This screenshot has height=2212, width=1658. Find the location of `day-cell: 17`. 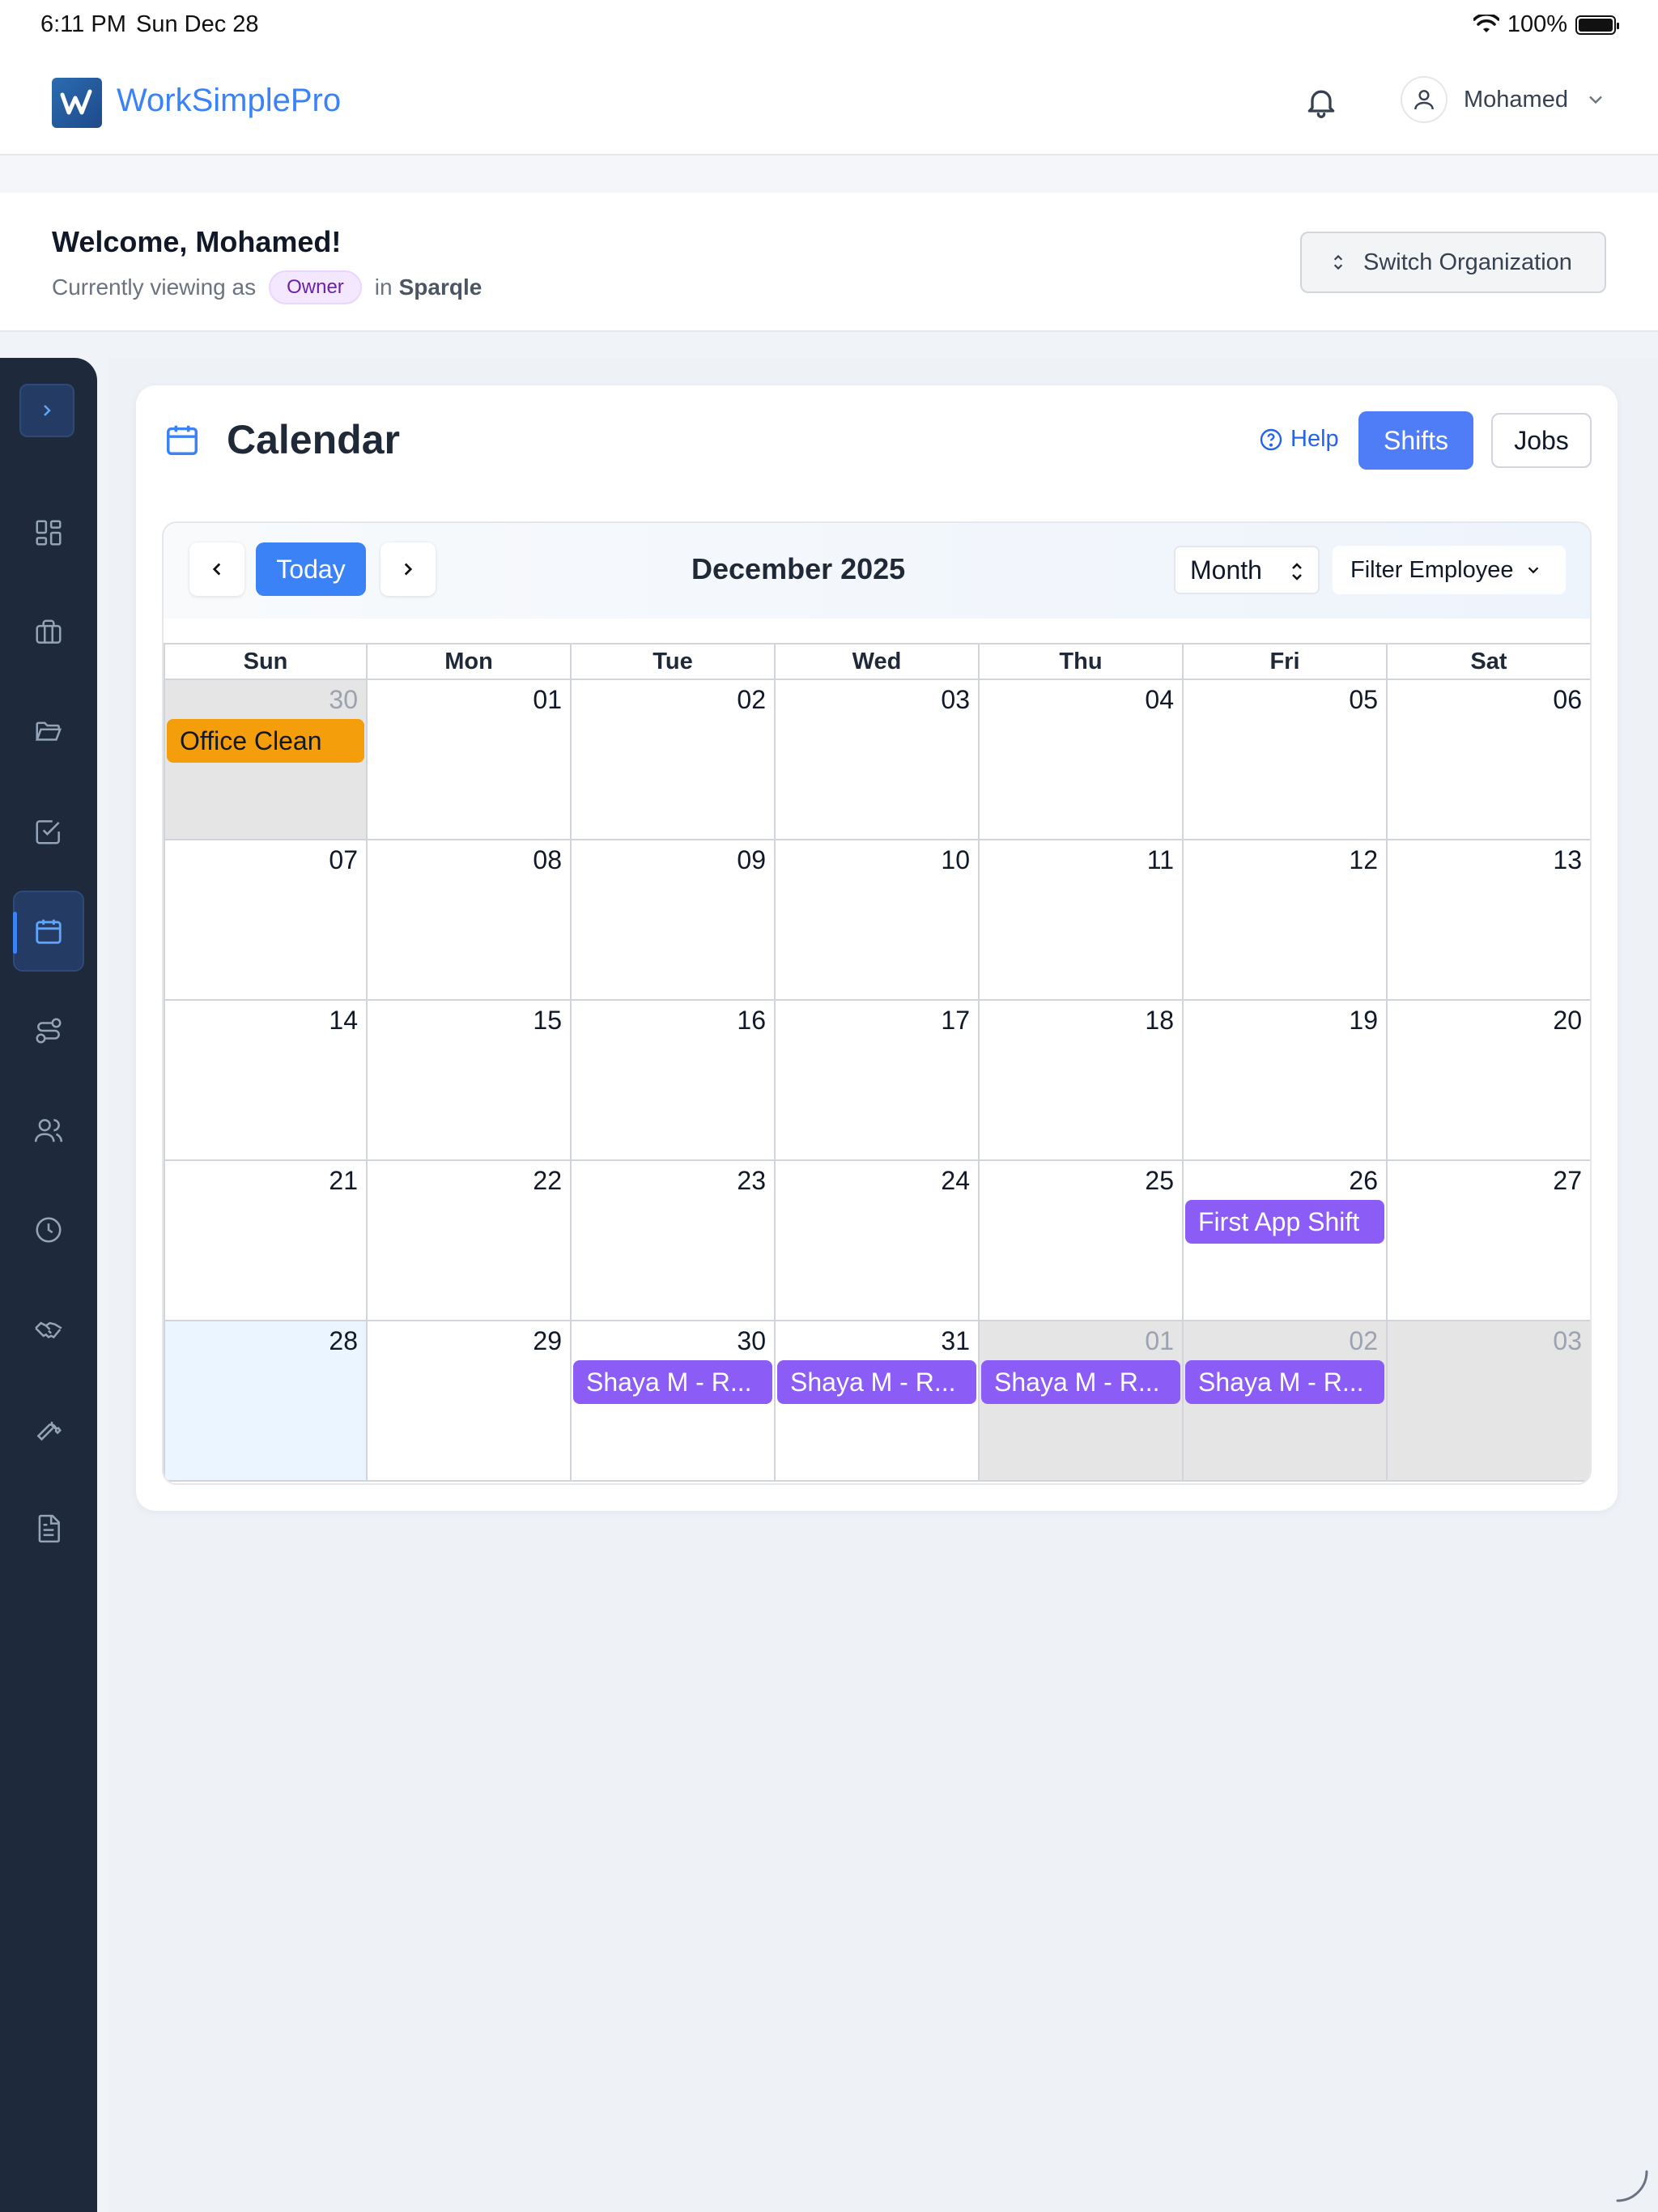

day-cell: 17 is located at coordinates (878, 1080).